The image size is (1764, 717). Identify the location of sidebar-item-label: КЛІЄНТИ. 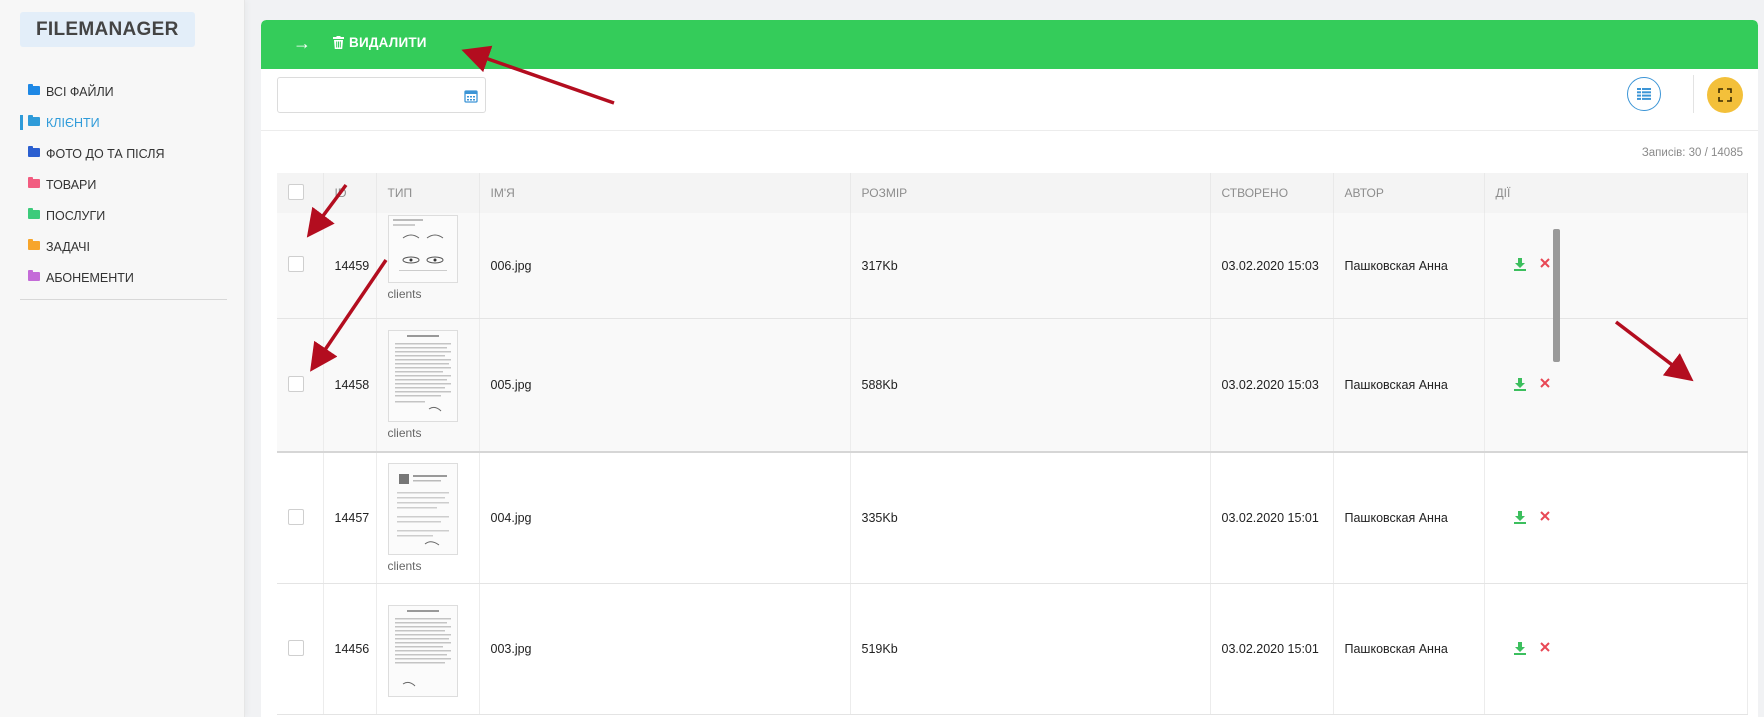
(73, 122).